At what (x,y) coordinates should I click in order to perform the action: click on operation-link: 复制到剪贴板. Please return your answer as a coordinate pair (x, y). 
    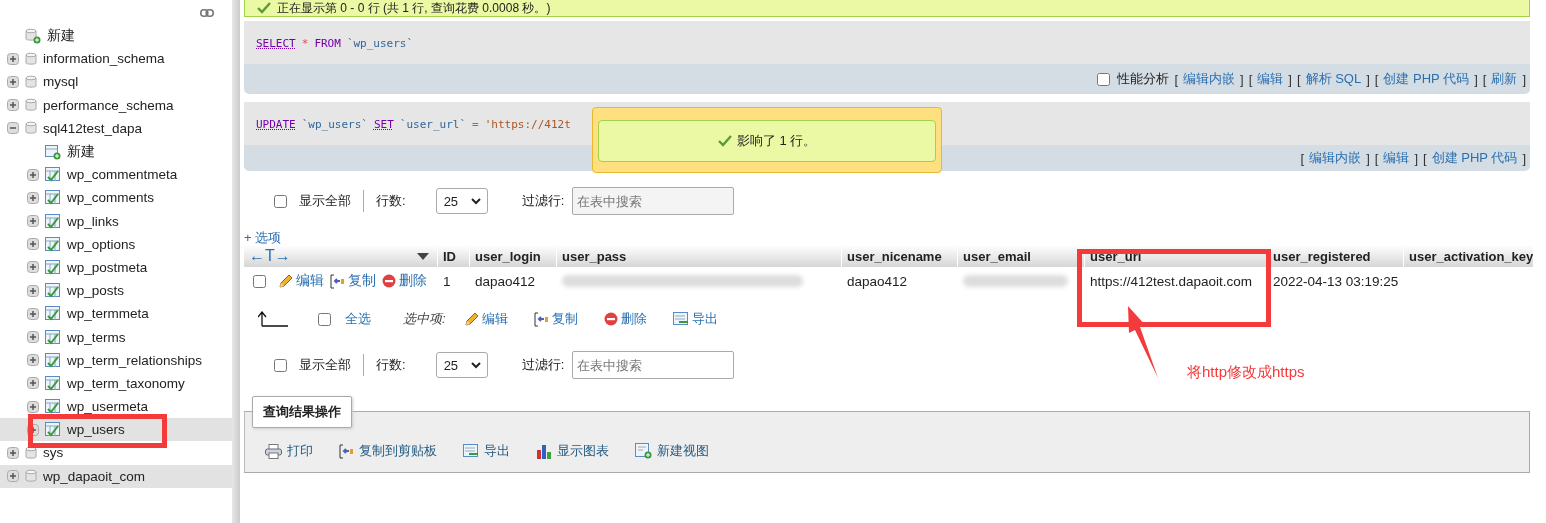
    Looking at the image, I should click on (388, 451).